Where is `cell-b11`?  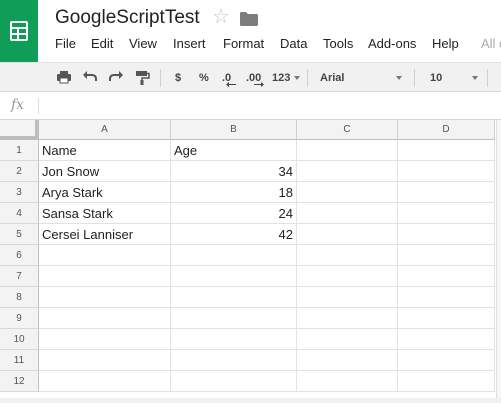
cell-b11 is located at coordinates (234, 360).